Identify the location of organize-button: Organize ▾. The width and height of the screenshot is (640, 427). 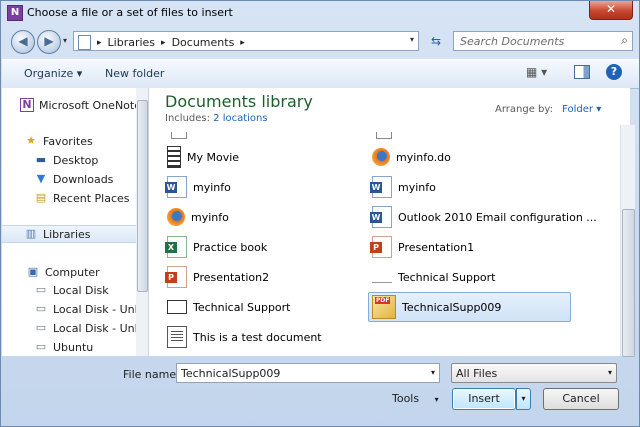
(53, 73).